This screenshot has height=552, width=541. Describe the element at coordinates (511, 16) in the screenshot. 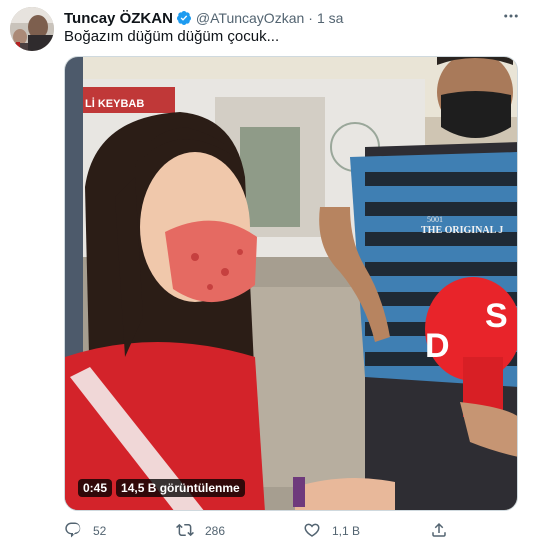

I see `more-icon` at that location.